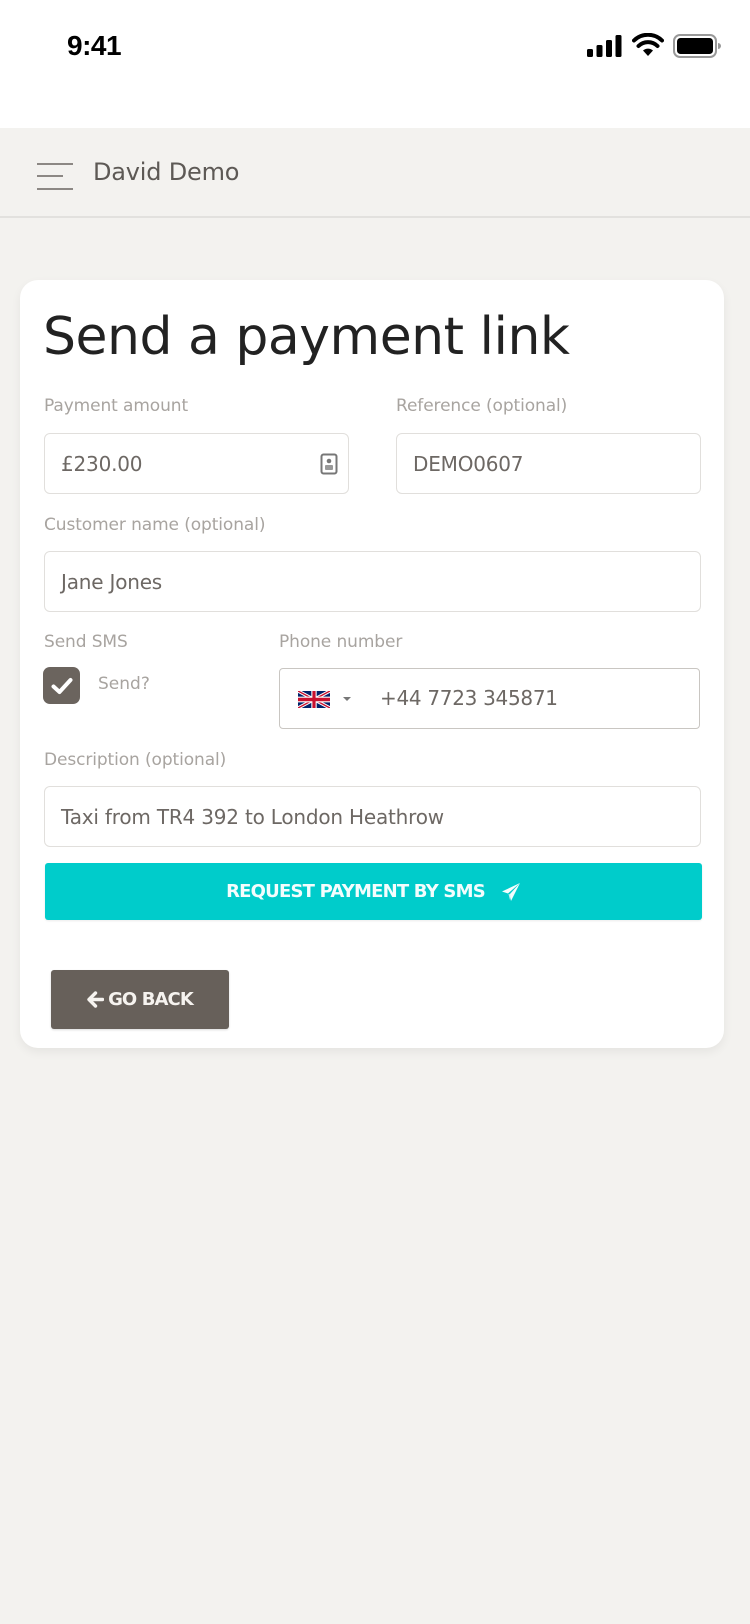  I want to click on go-back-label: GO BACK, so click(151, 999).